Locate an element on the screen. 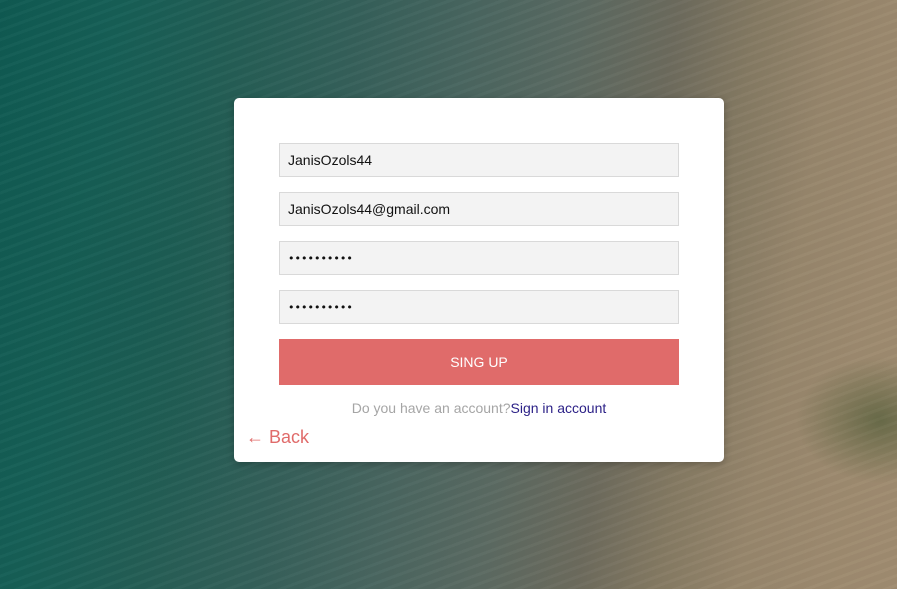  signup-button: SING UP is located at coordinates (479, 362).